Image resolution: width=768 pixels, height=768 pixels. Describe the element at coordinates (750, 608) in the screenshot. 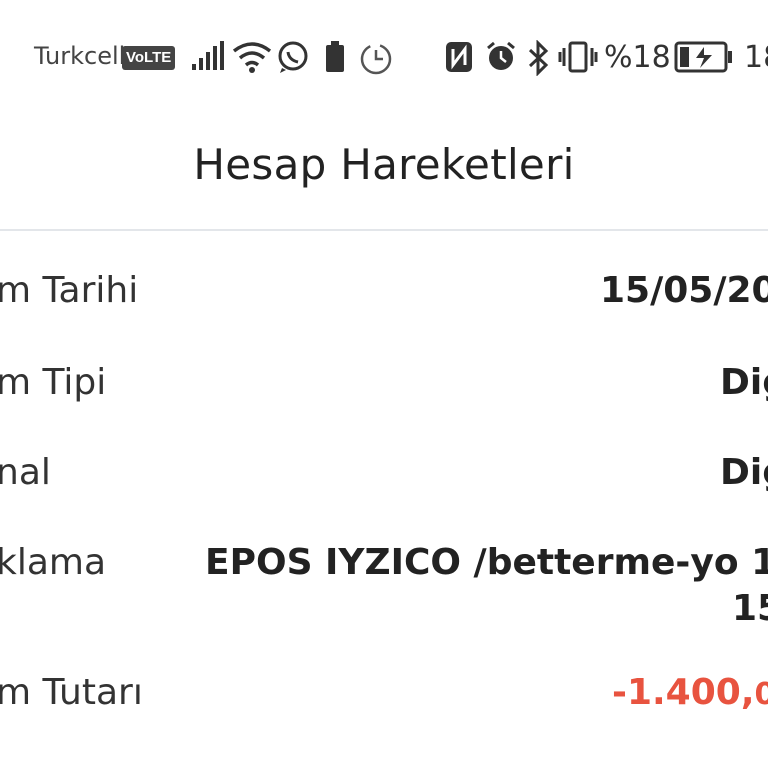

I see `description-value-line2: 15` at that location.